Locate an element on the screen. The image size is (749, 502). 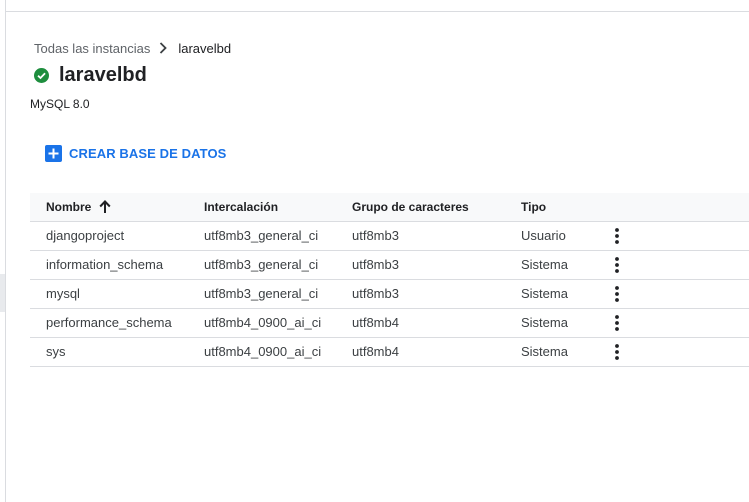
column-header-collation: Intercalación is located at coordinates (241, 207).